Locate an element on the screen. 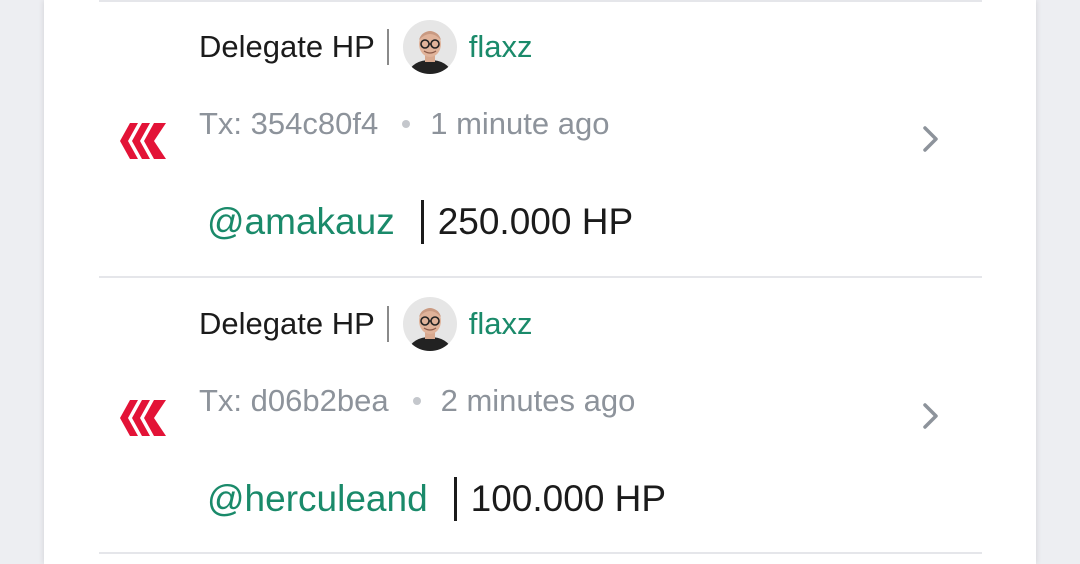 This screenshot has height=564, width=1080. delegation-detail: @herculeand 100.000 HP is located at coordinates (436, 499).